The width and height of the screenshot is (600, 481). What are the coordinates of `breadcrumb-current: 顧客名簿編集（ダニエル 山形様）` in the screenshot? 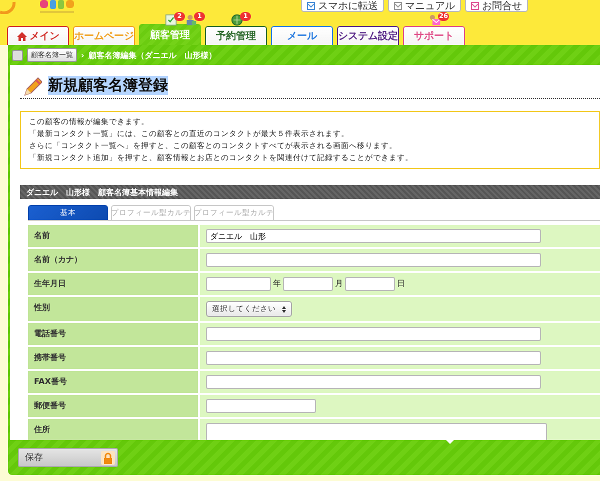 It's located at (152, 55).